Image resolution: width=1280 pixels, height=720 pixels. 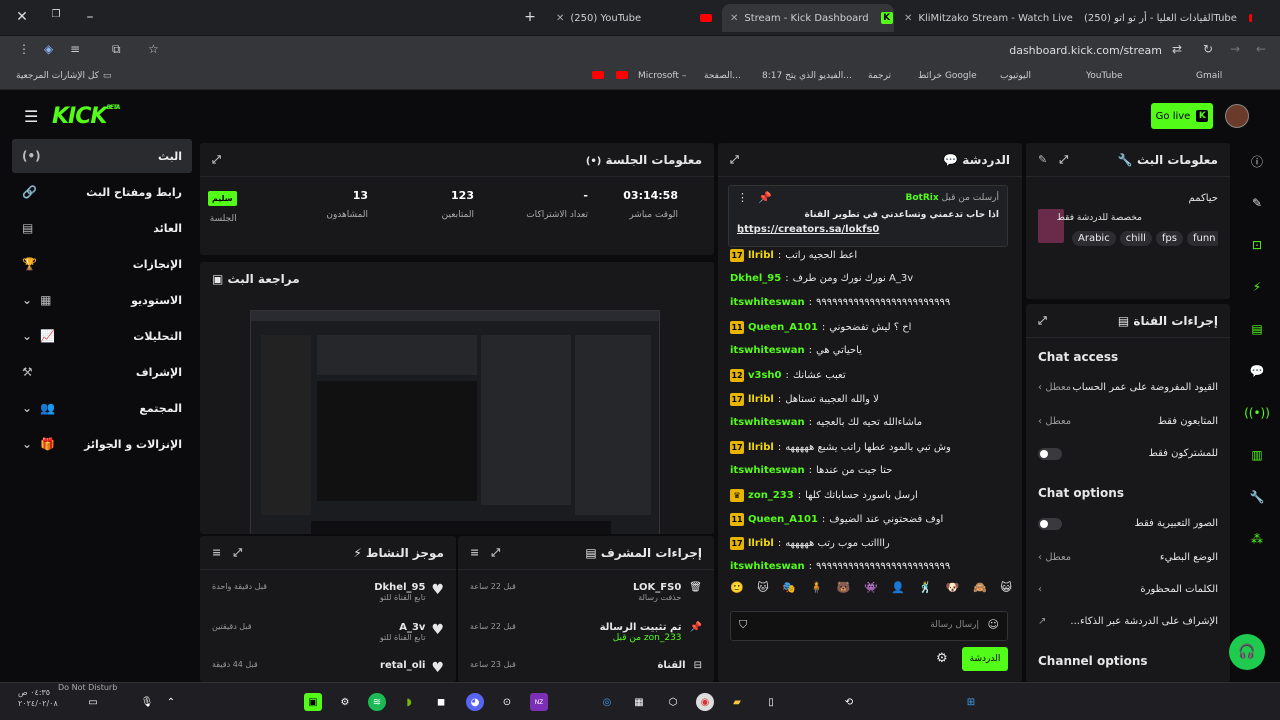 What do you see at coordinates (947, 76) in the screenshot?
I see `bookmark-maps: خرائط Google` at bounding box center [947, 76].